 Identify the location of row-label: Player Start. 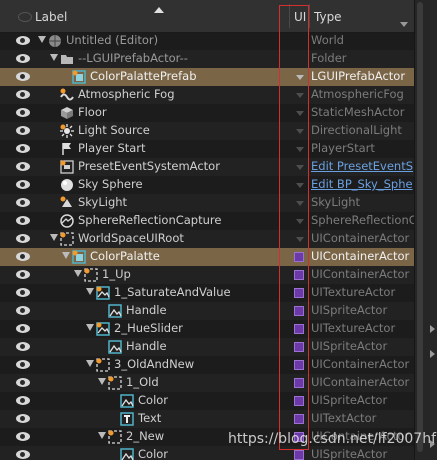
(112, 148).